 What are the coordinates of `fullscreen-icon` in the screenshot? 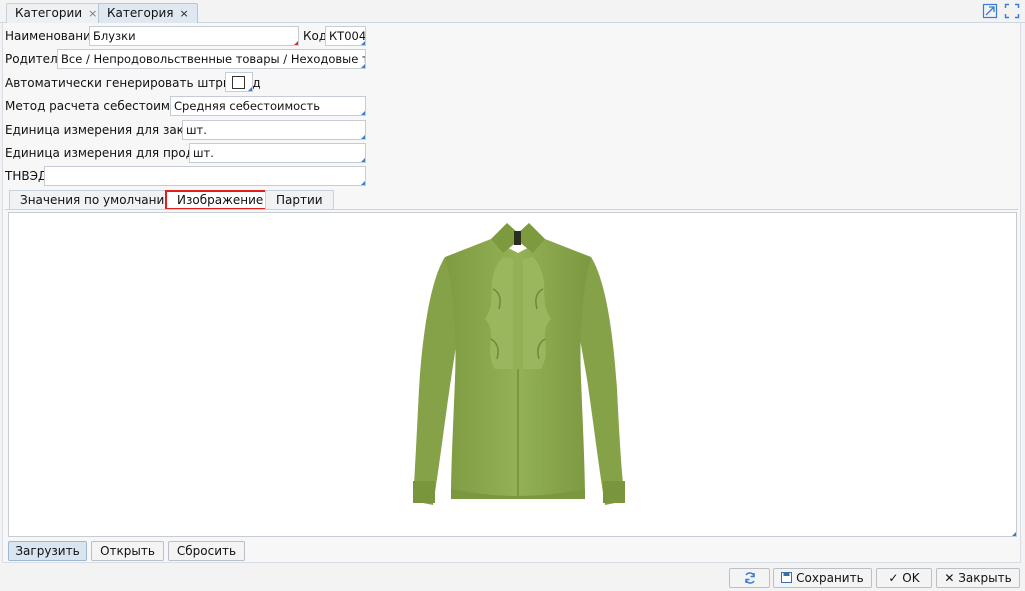 It's located at (1012, 11).